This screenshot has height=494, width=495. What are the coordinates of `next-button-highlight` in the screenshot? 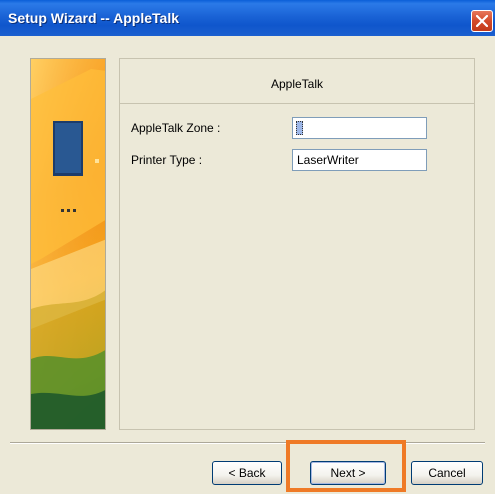 It's located at (346, 466).